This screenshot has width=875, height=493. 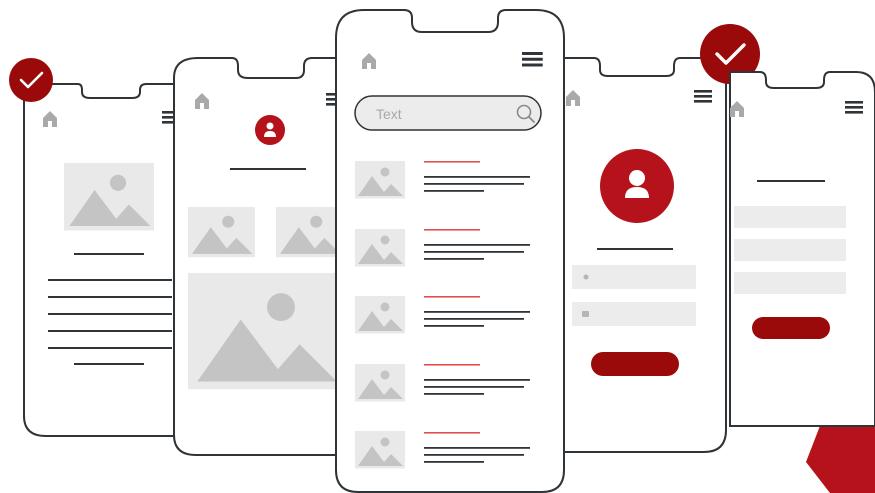 I want to click on submit-button, so click(x=791, y=328).